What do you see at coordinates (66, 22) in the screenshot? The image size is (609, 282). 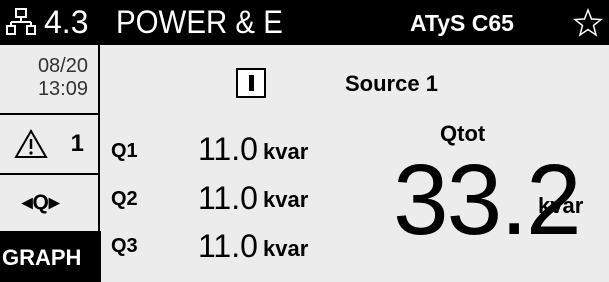 I see `menu-code: 4.3` at bounding box center [66, 22].